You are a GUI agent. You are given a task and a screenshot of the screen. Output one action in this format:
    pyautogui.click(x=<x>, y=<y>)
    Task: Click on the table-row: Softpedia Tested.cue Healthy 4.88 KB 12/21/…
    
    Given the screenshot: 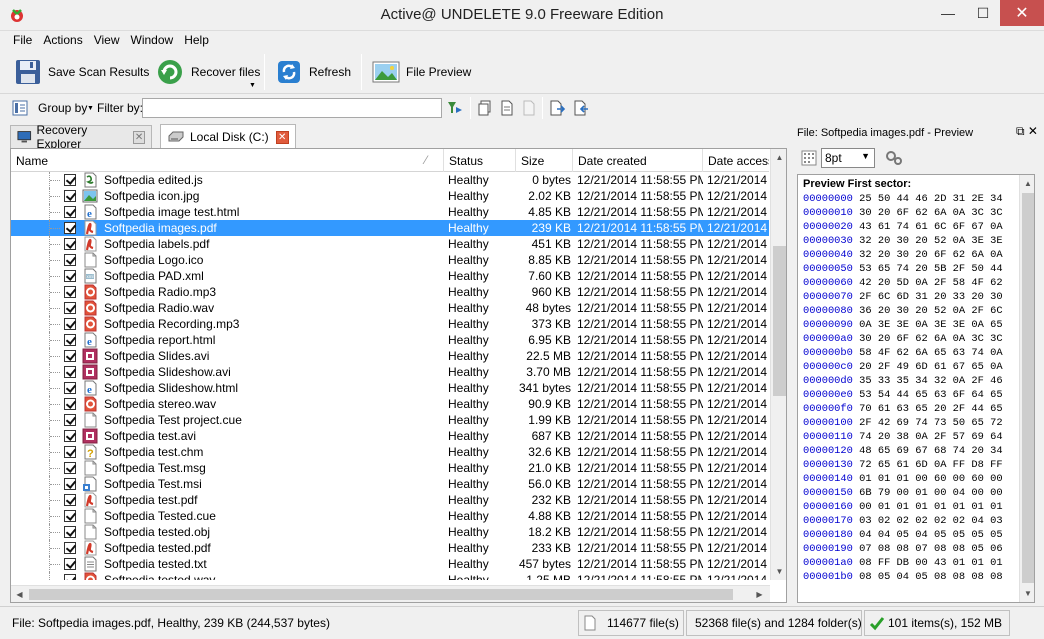 What is the action you would take?
    pyautogui.click(x=390, y=516)
    